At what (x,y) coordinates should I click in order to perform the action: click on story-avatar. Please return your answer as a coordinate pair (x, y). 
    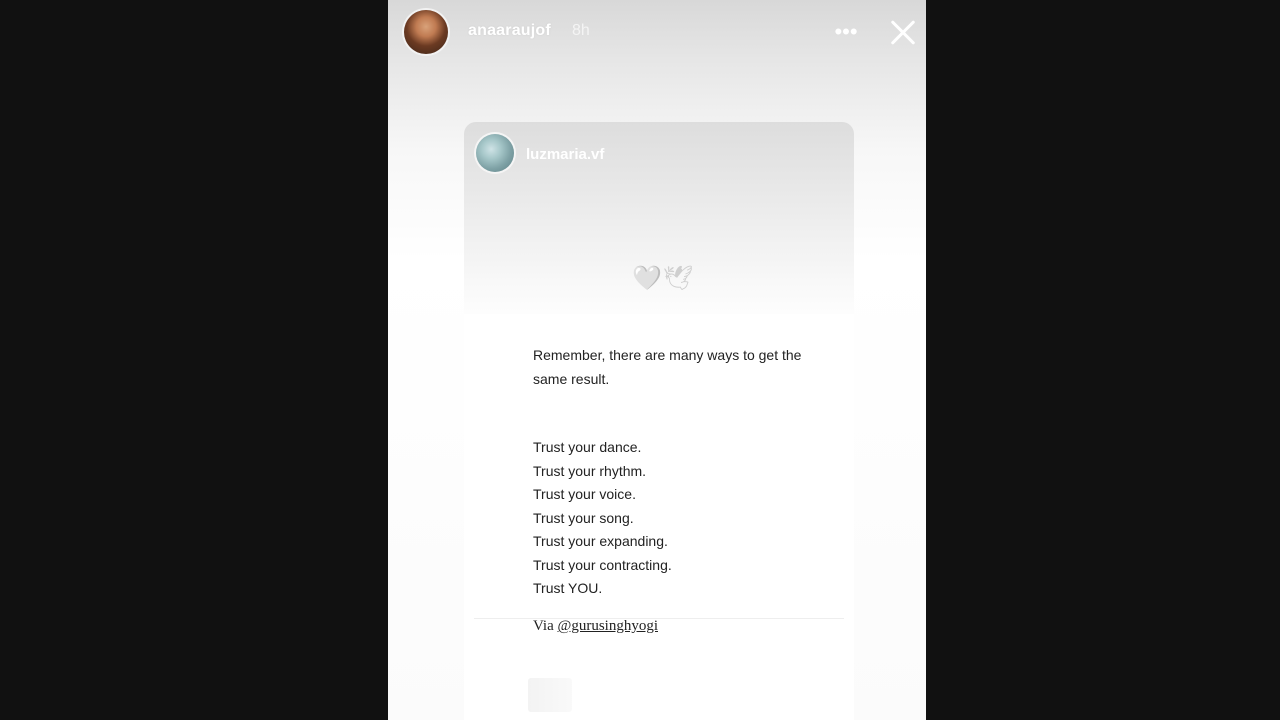
    Looking at the image, I should click on (426, 32).